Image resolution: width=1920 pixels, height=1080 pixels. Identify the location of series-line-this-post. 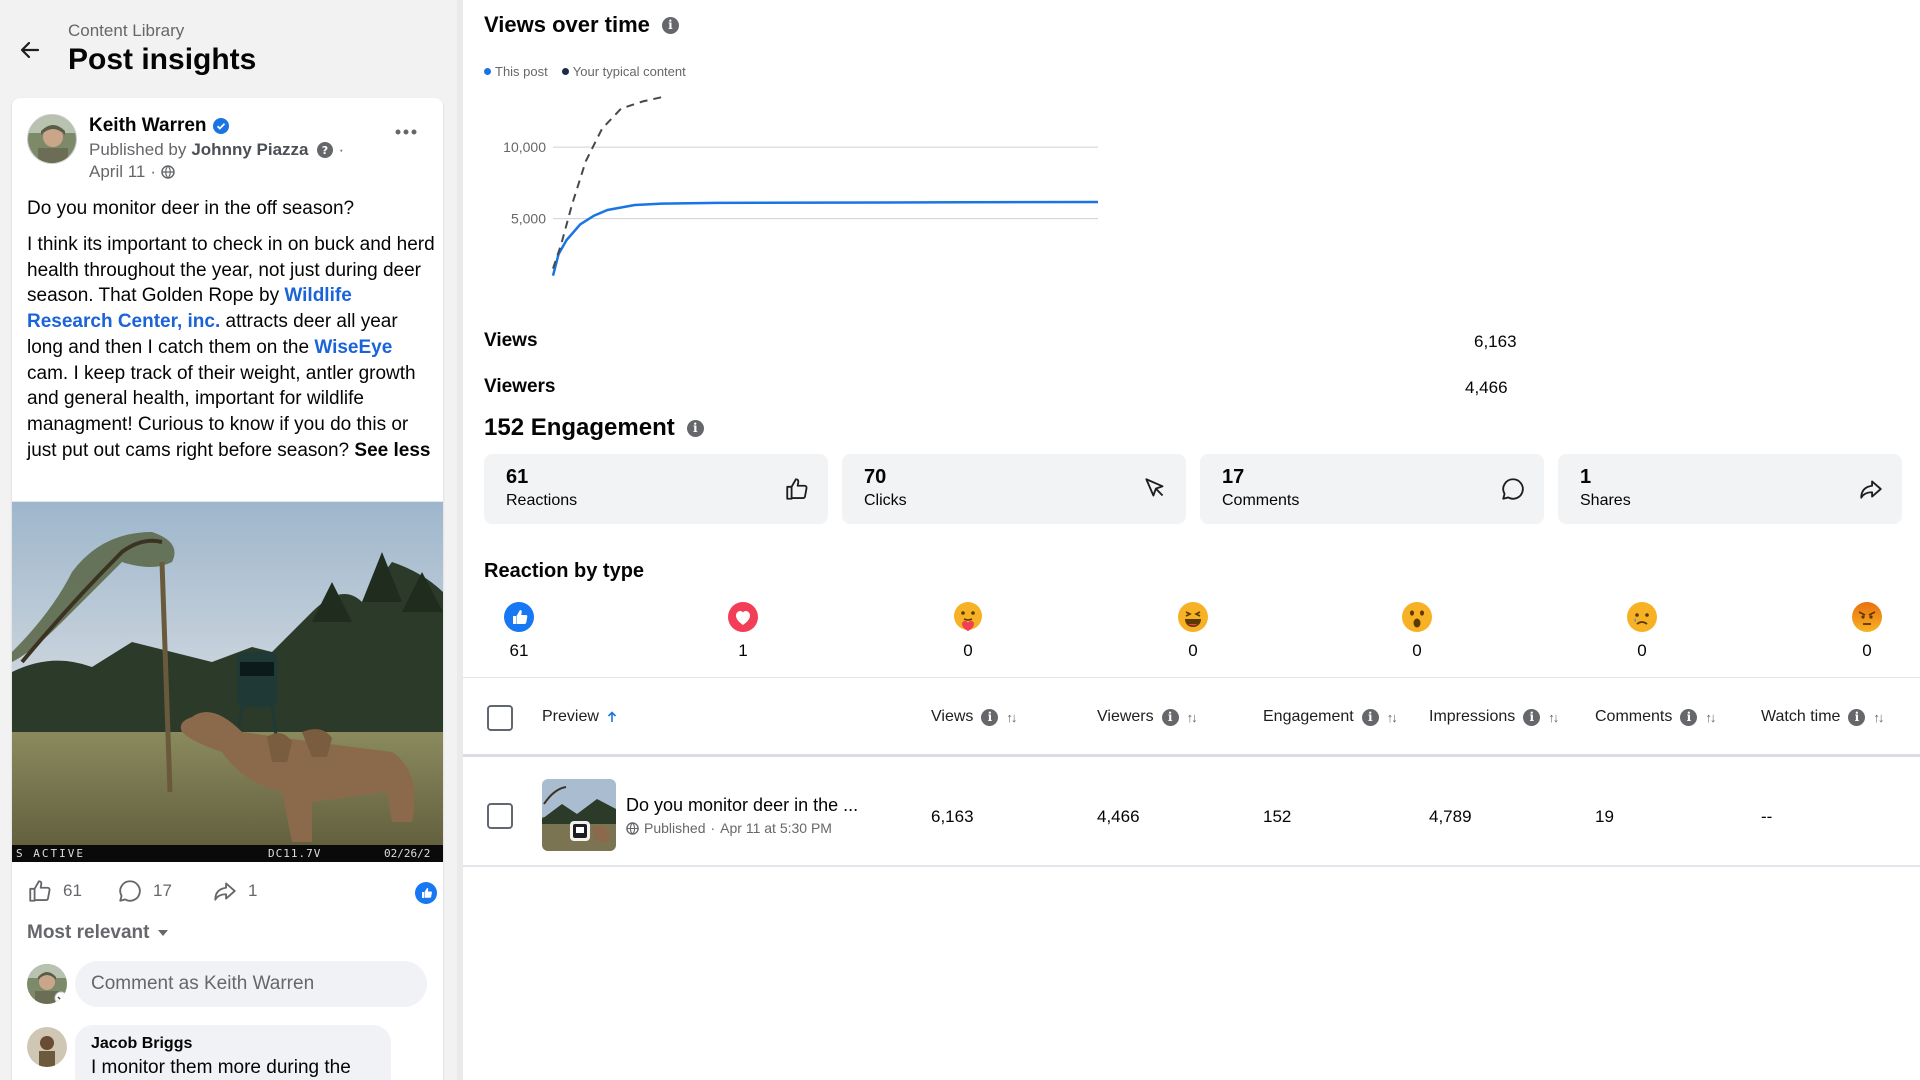
(825, 238).